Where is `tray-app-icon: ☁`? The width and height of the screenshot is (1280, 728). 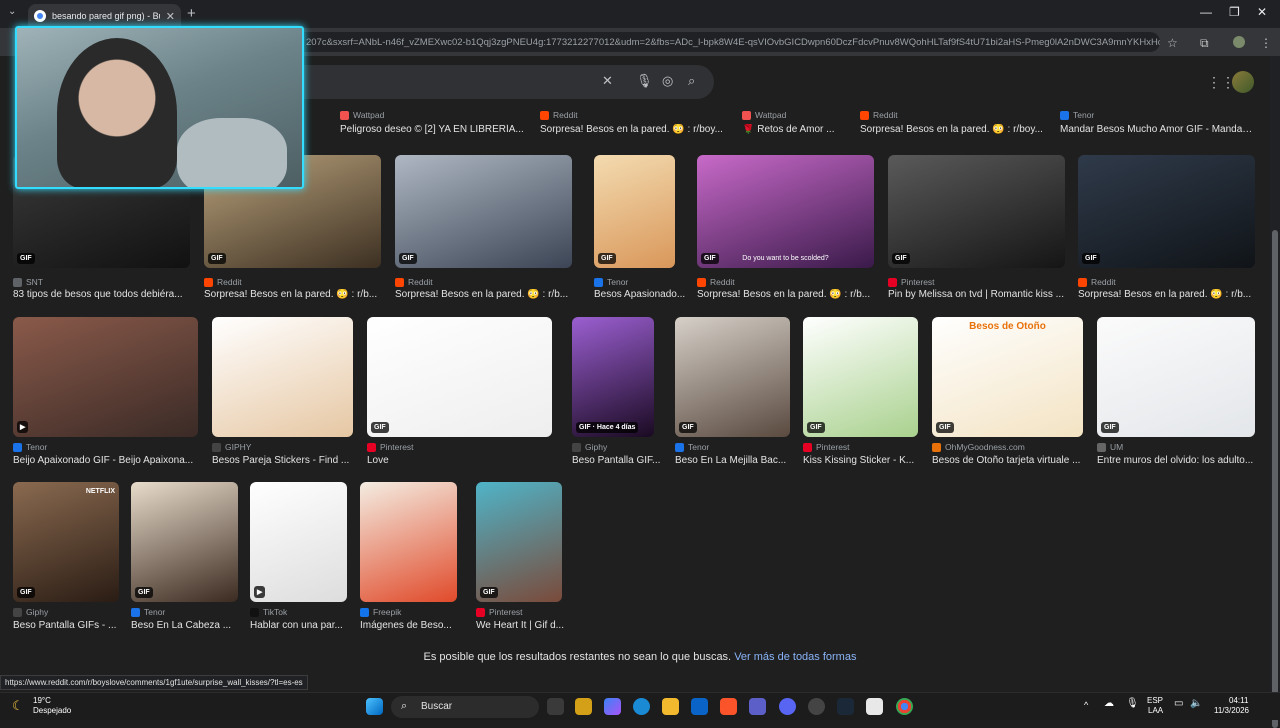
tray-app-icon: ☁ is located at coordinates (1109, 704).